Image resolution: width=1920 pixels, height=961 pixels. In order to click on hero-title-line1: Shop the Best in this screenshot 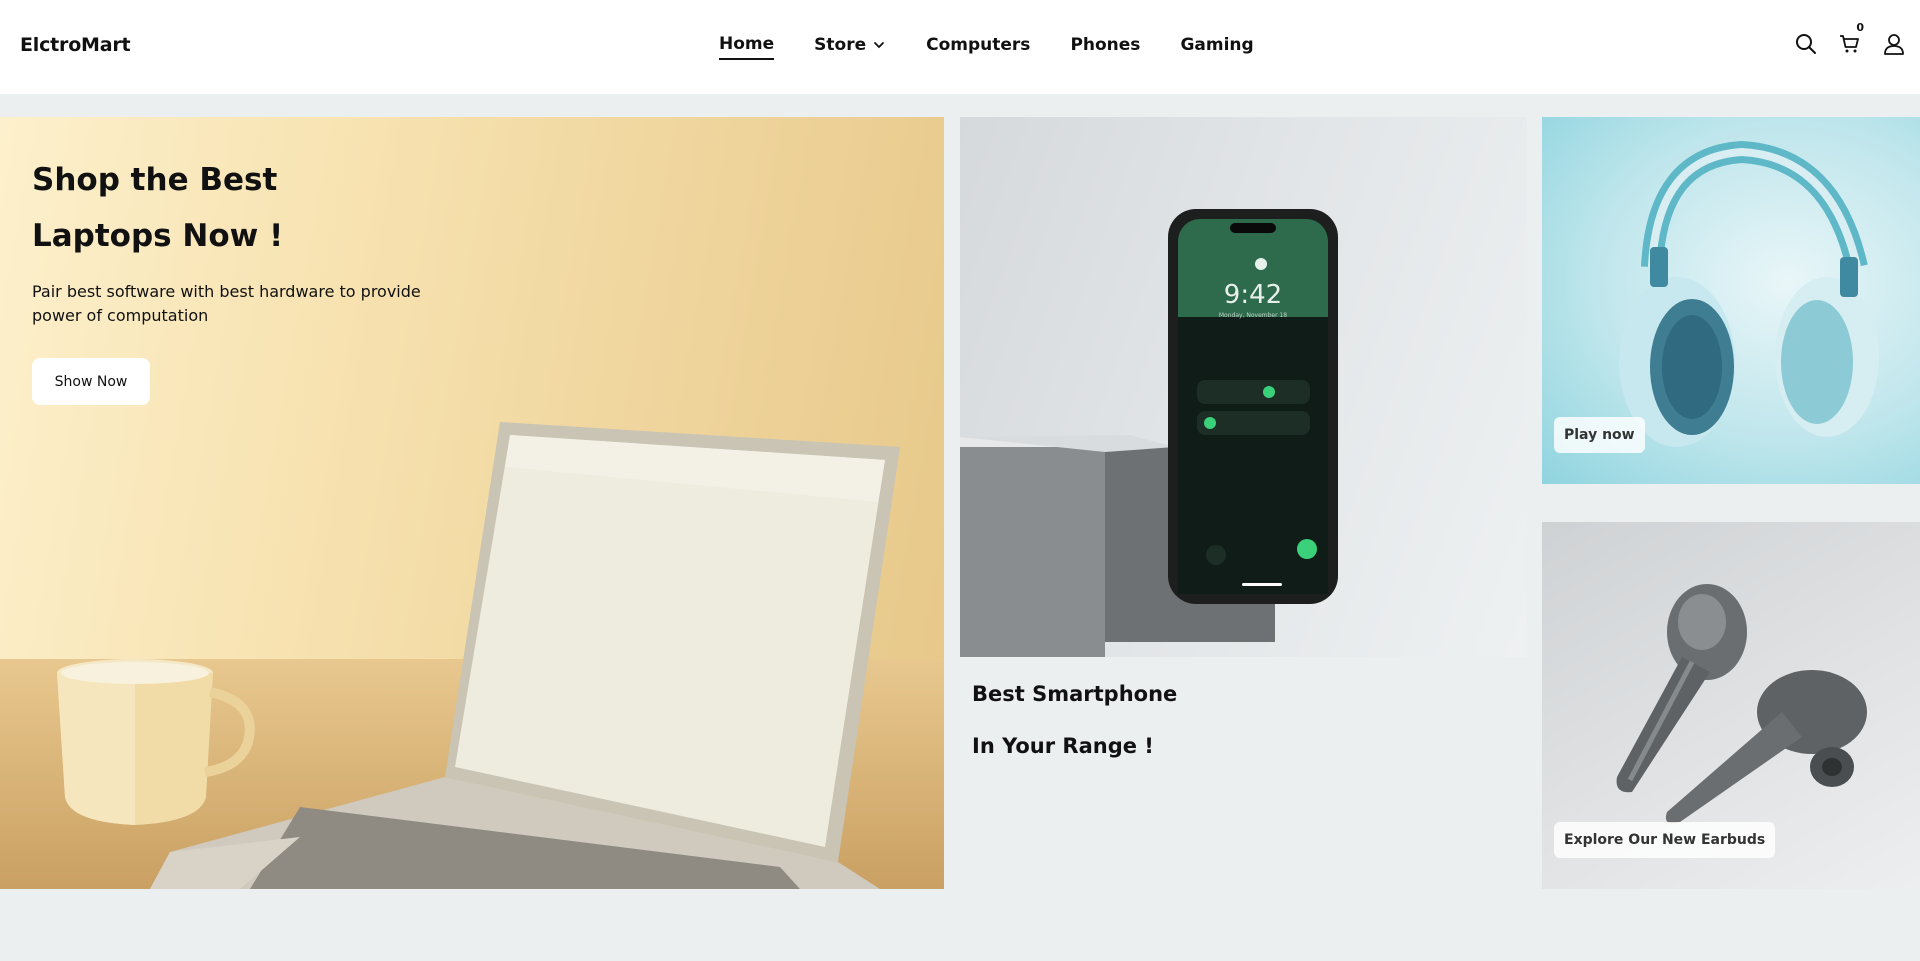, I will do `click(155, 180)`.